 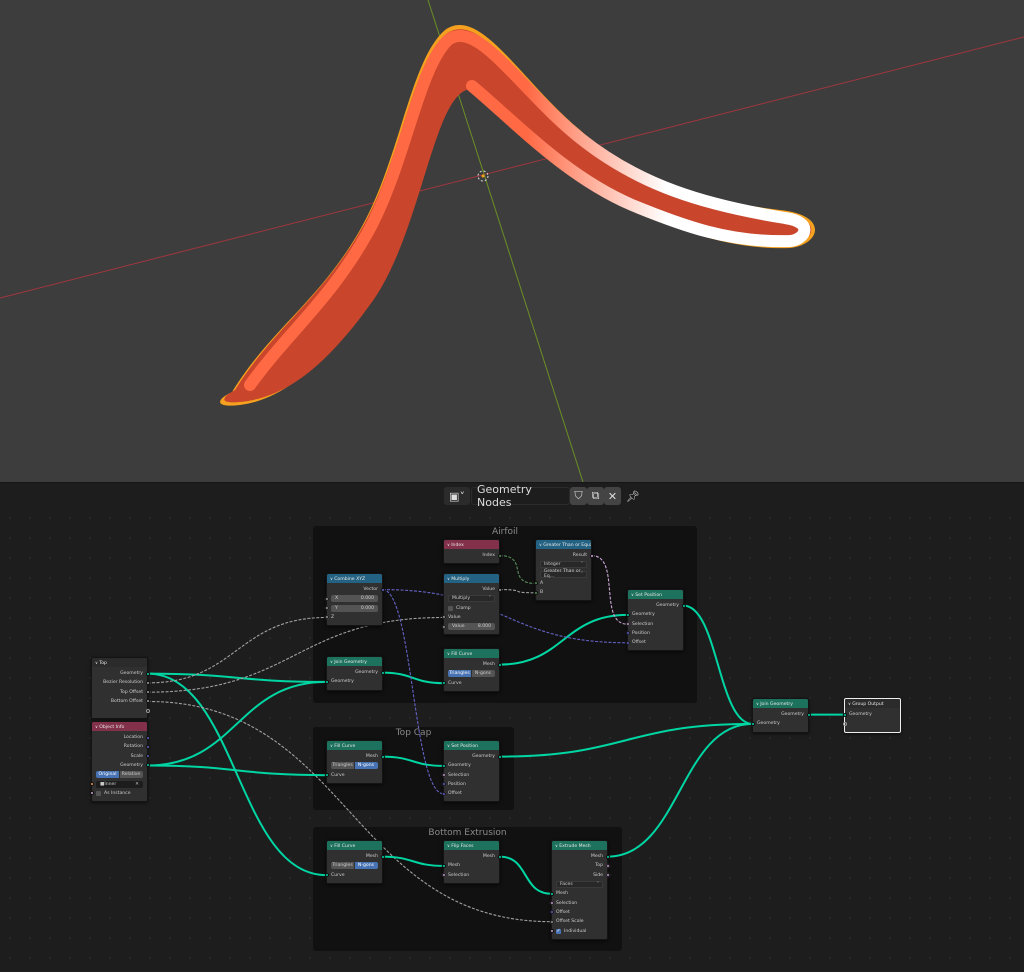 I want to click on node-header: Object Info, so click(x=119, y=726).